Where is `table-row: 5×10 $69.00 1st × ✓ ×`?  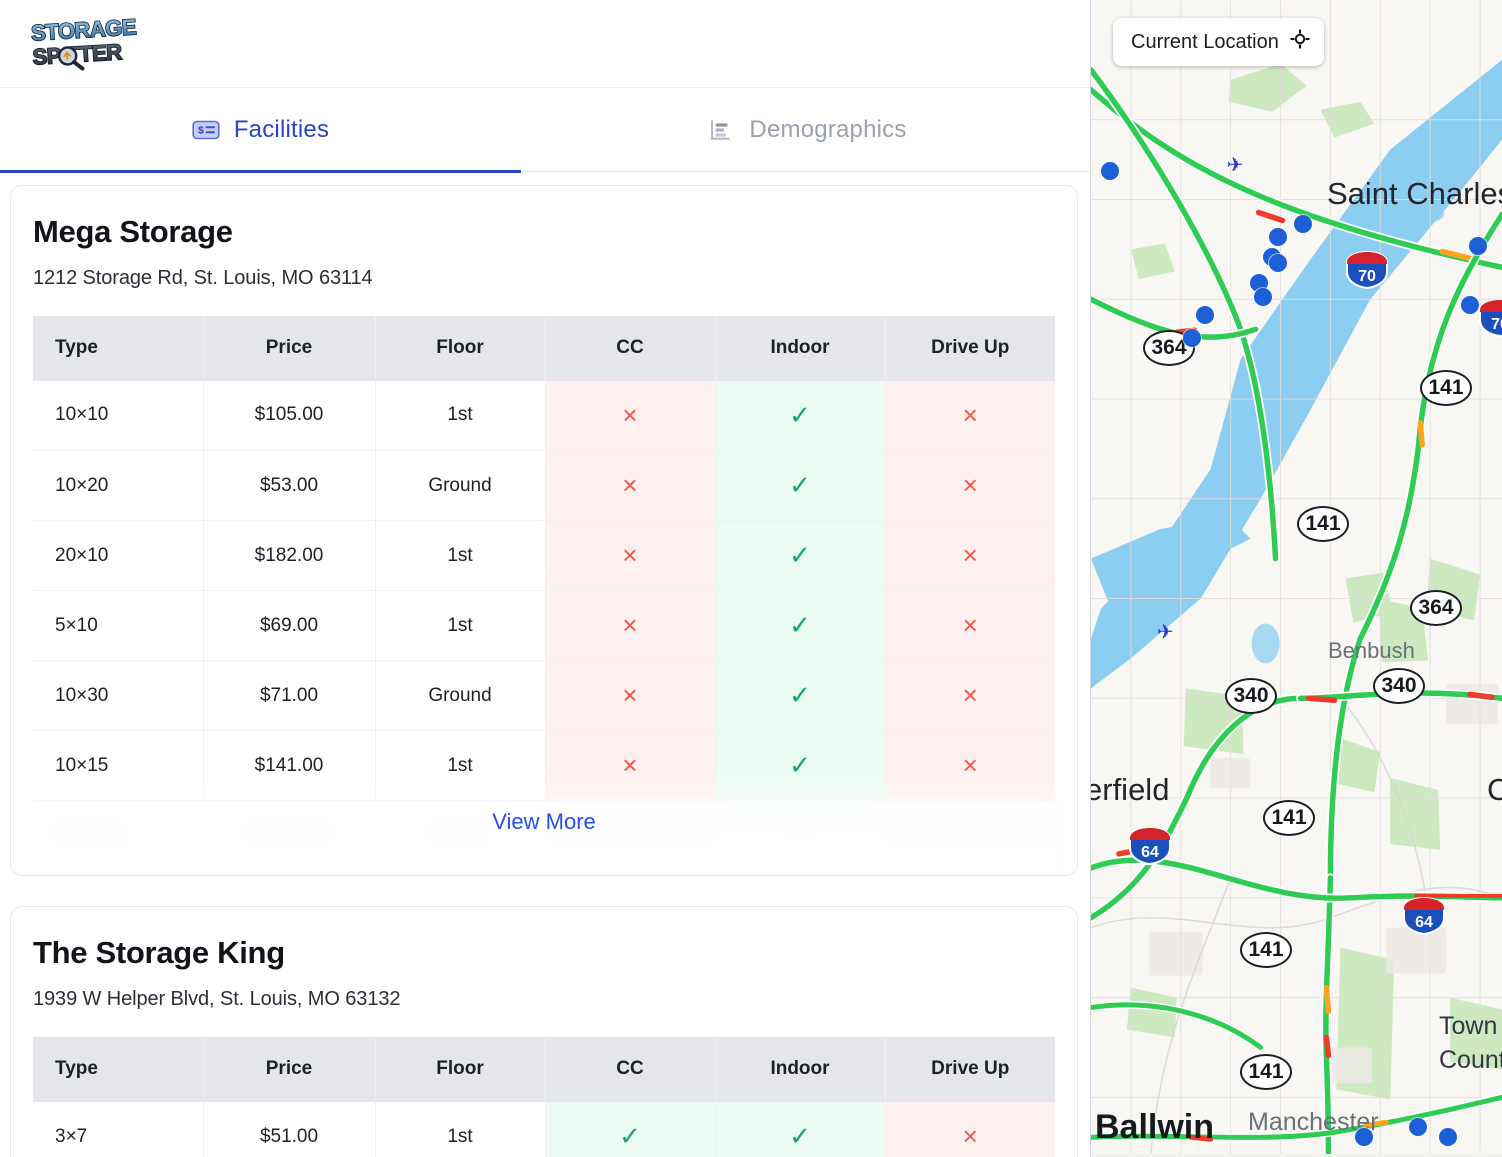
table-row: 5×10 $69.00 1st × ✓ × is located at coordinates (544, 626).